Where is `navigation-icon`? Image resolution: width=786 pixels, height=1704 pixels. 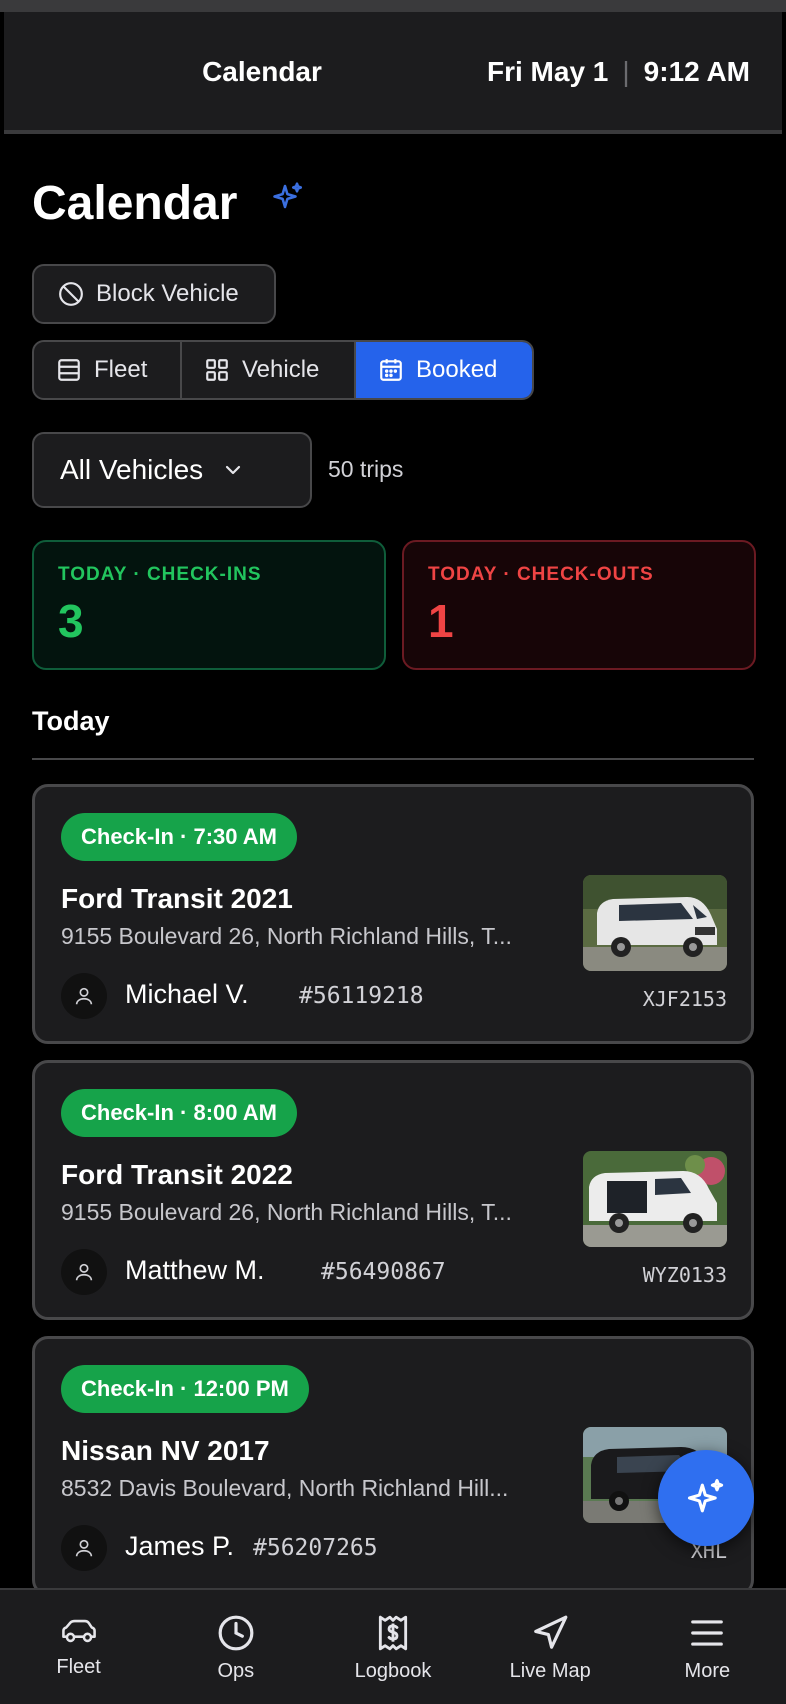 navigation-icon is located at coordinates (551, 1632).